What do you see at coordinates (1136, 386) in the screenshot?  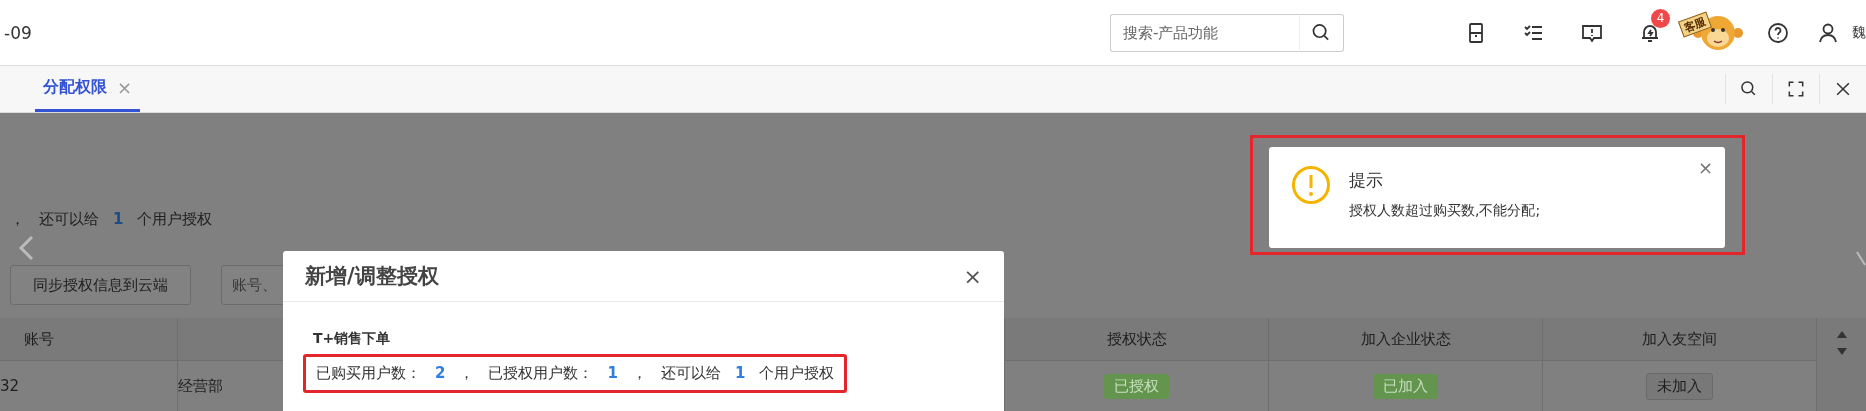 I see `status-tag: 已授权` at bounding box center [1136, 386].